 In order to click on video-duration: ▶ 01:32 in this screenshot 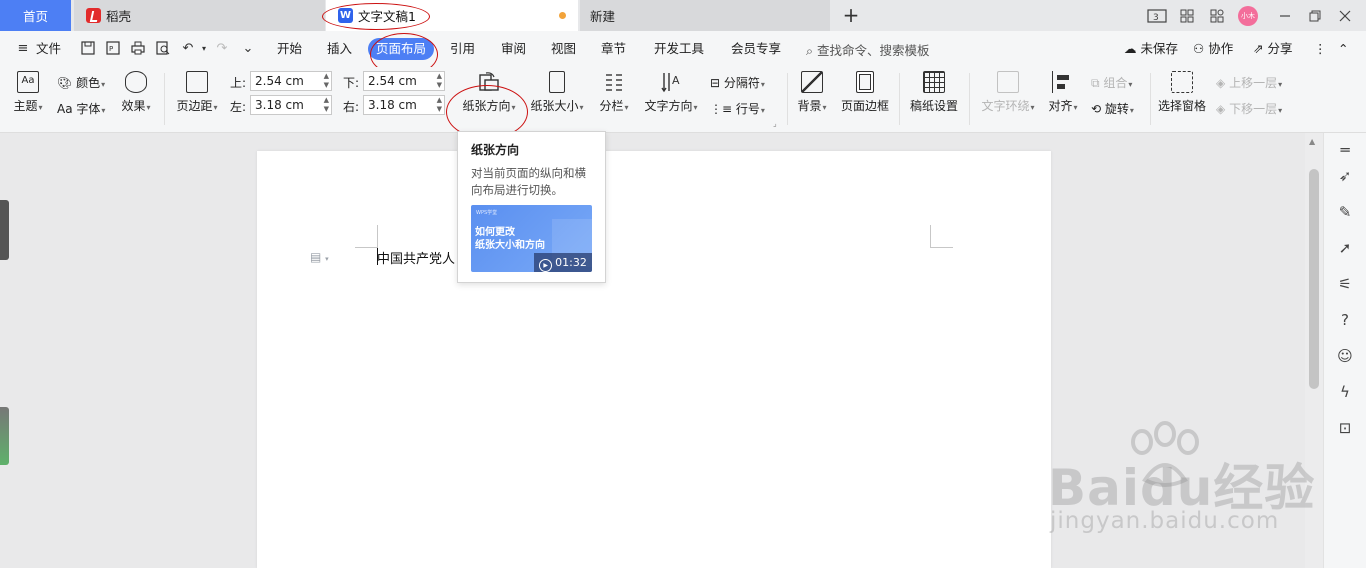, I will do `click(563, 262)`.